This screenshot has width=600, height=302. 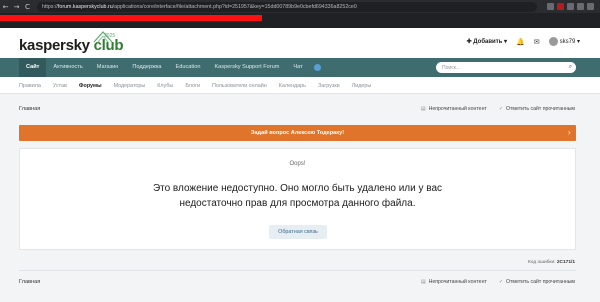 What do you see at coordinates (60, 86) in the screenshot?
I see `subnav-charter: Устав` at bounding box center [60, 86].